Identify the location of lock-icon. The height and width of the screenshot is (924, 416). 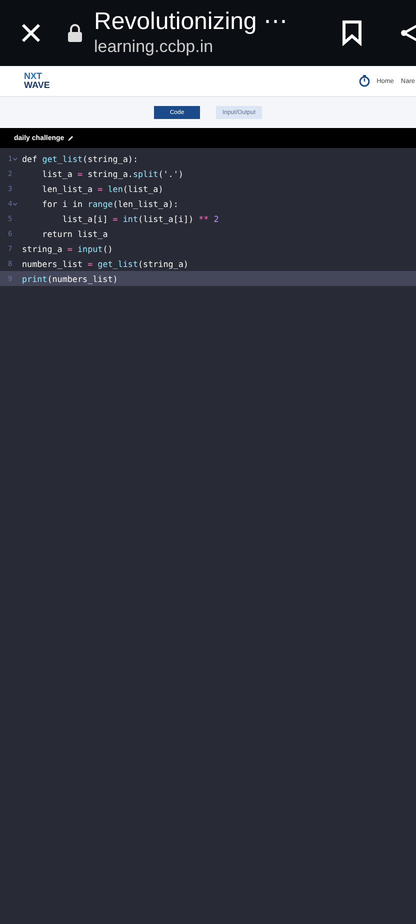
(75, 33).